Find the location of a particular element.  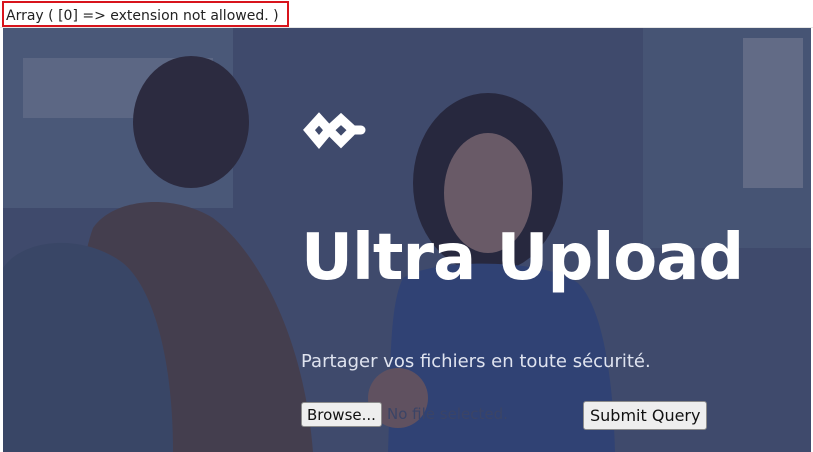

page-title: Ultra Upload is located at coordinates (522, 258).